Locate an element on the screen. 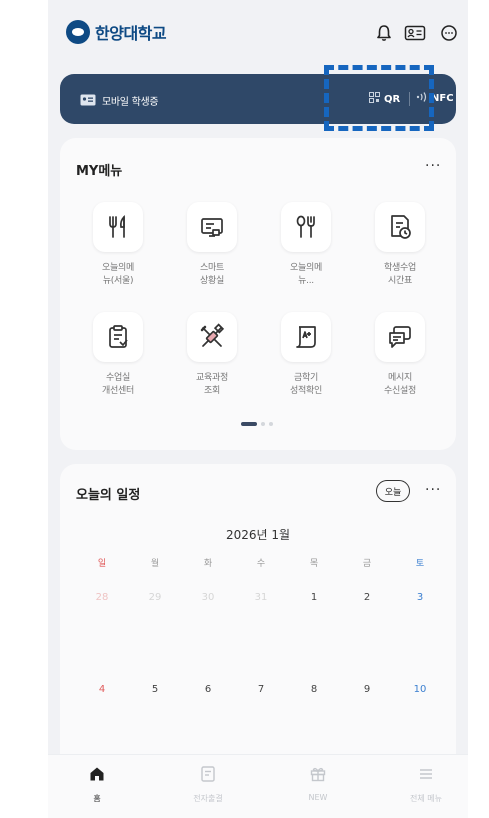  highlight-box is located at coordinates (379, 98).